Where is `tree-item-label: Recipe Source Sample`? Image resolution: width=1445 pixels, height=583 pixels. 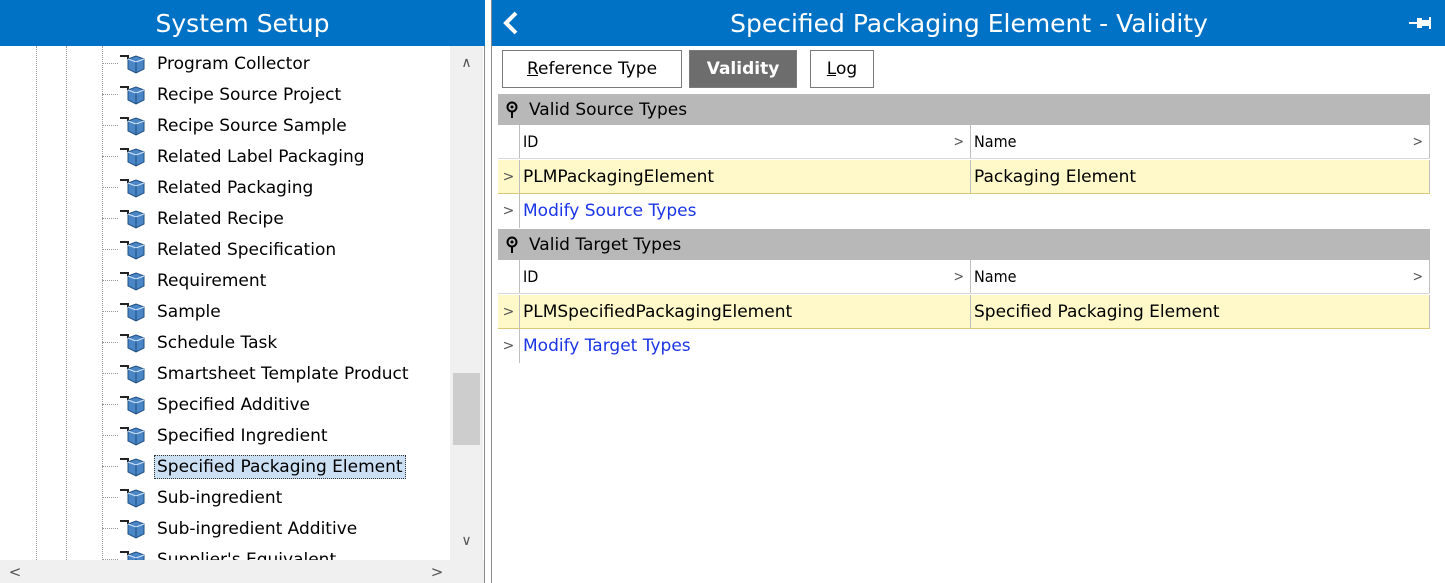
tree-item-label: Recipe Source Sample is located at coordinates (252, 126).